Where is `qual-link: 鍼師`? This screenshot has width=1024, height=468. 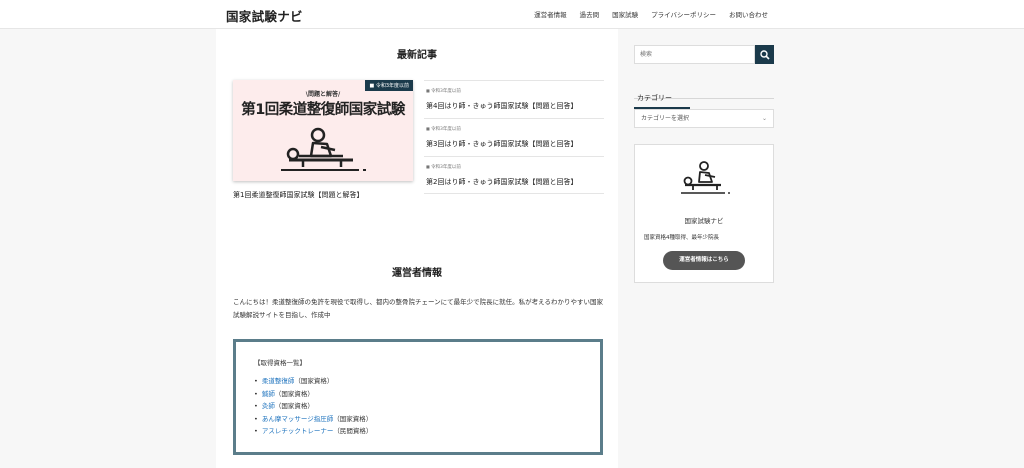
qual-link: 鍼師 is located at coordinates (268, 394).